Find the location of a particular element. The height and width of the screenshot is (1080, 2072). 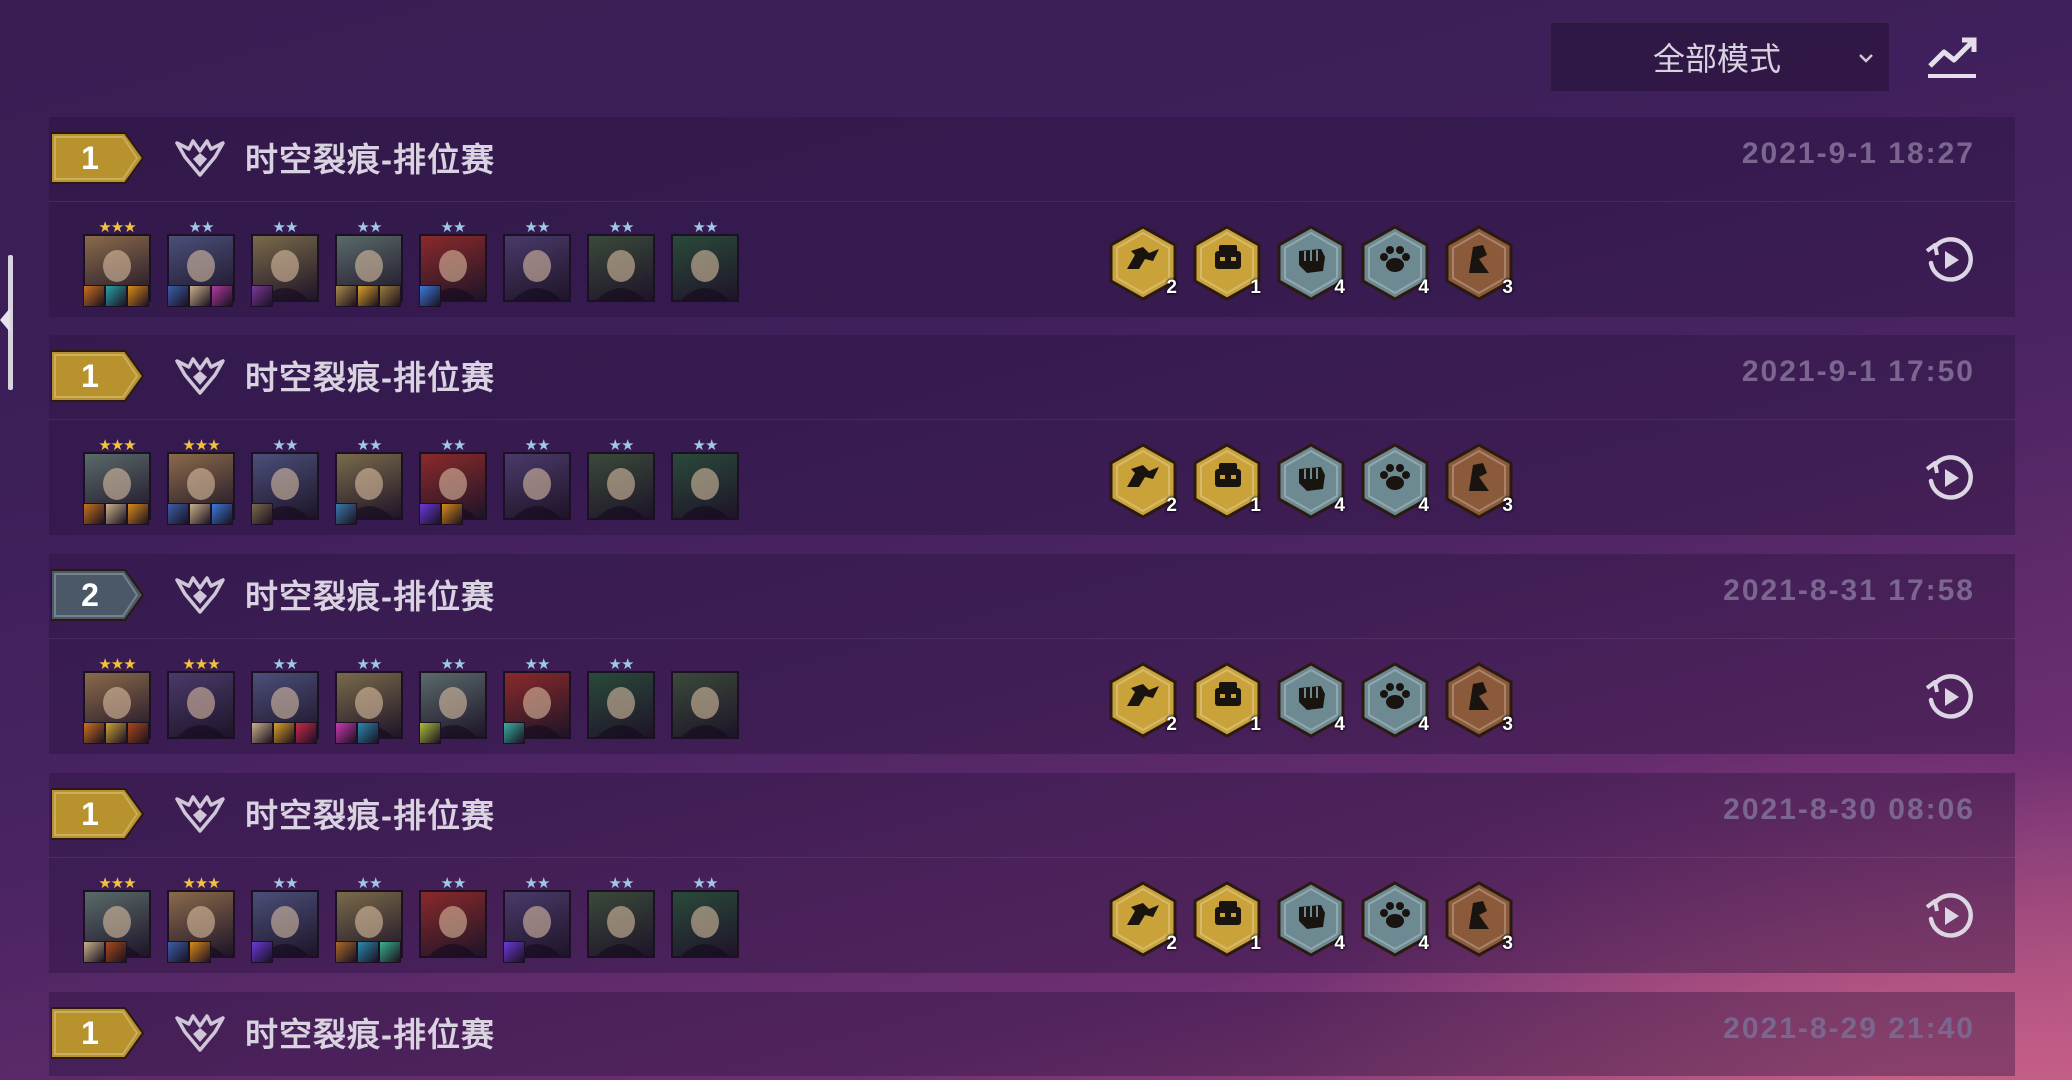

champion-unit is located at coordinates (706, 701).